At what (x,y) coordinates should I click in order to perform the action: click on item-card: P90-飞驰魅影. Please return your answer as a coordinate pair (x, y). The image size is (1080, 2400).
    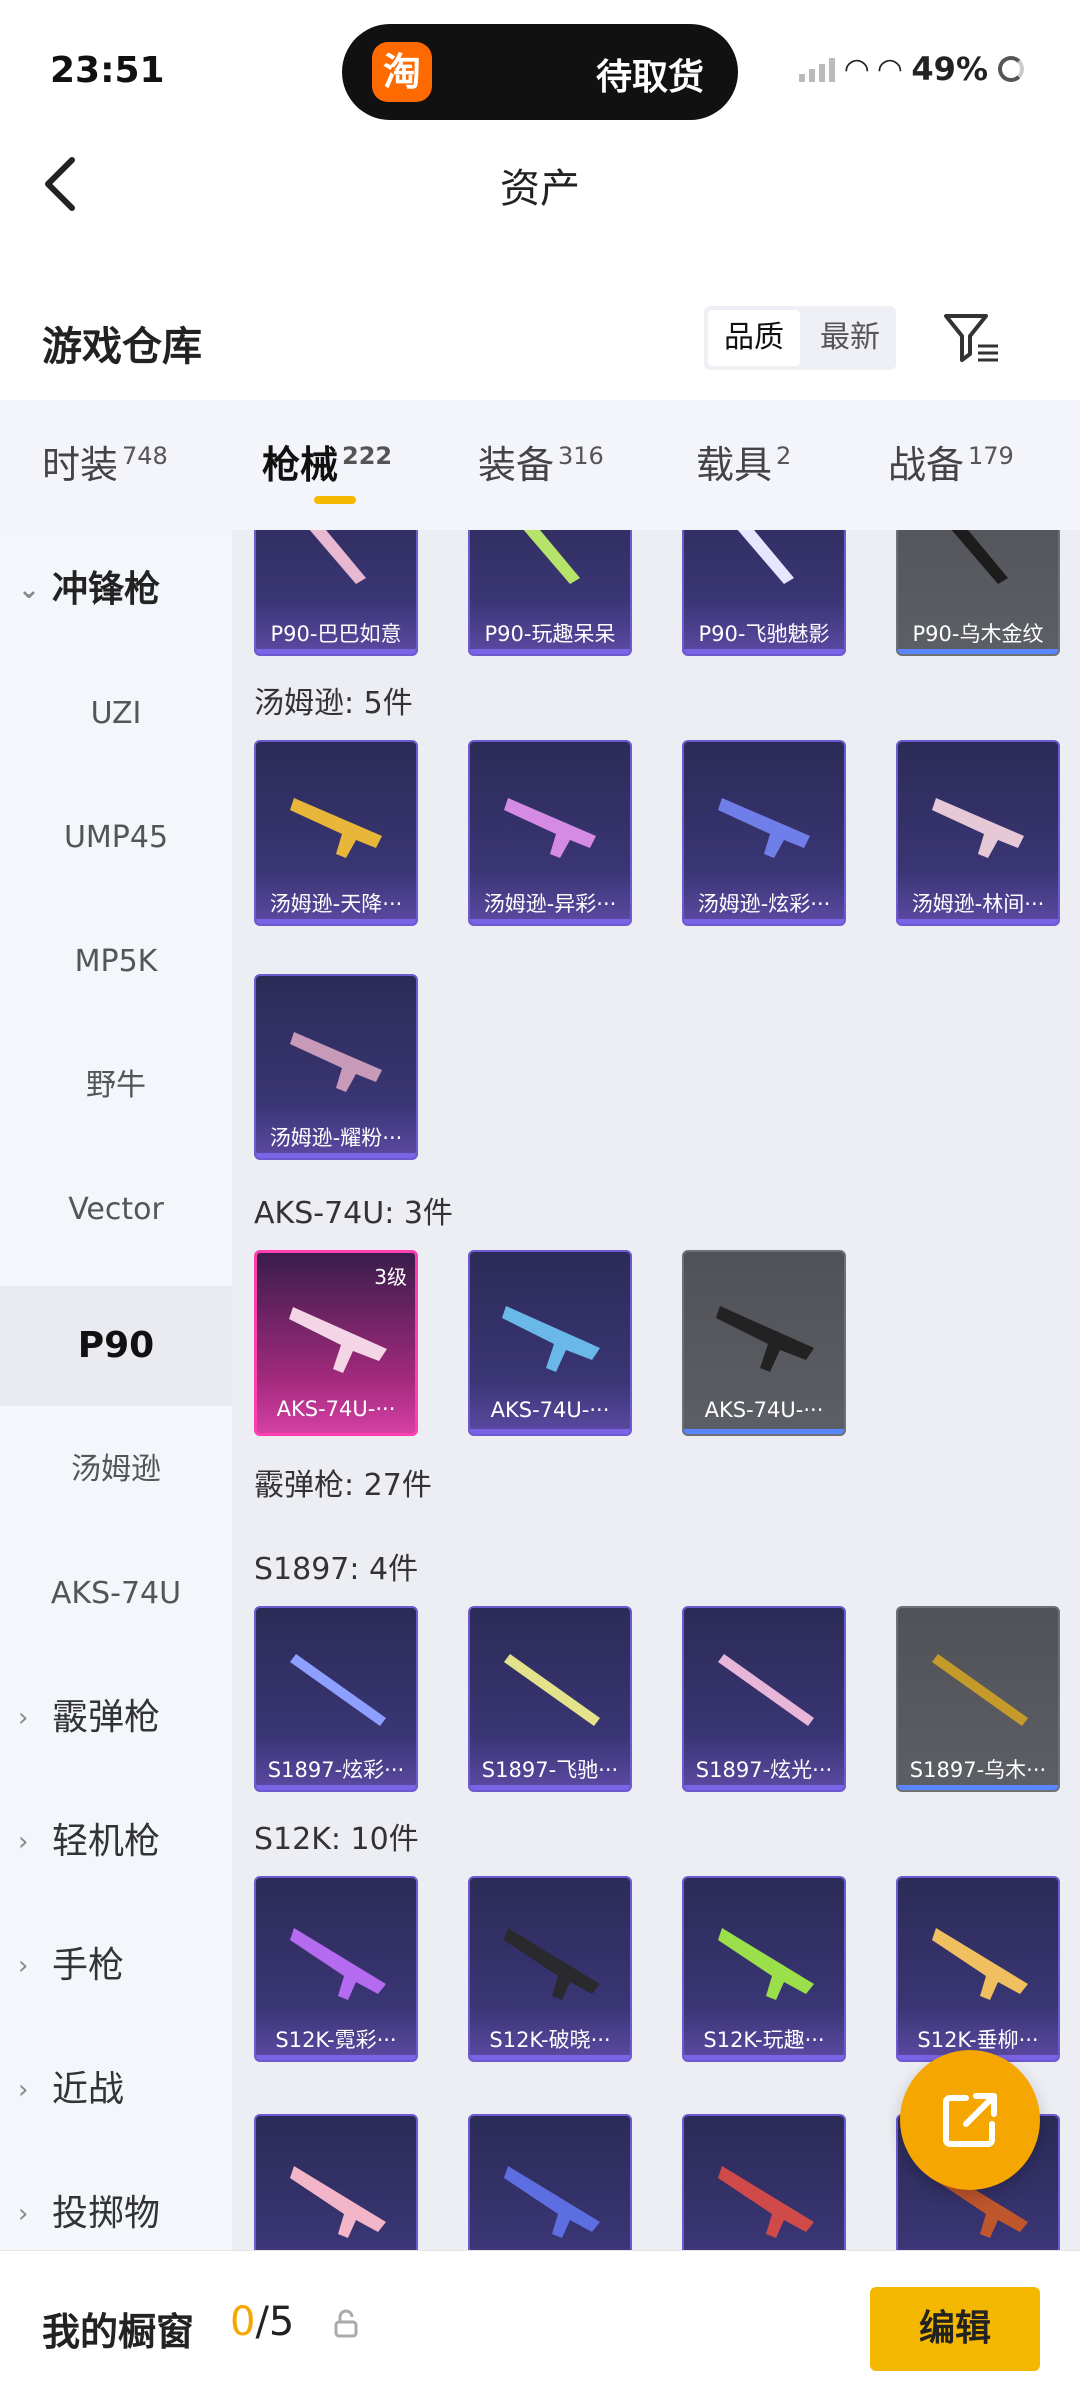
    Looking at the image, I should click on (764, 593).